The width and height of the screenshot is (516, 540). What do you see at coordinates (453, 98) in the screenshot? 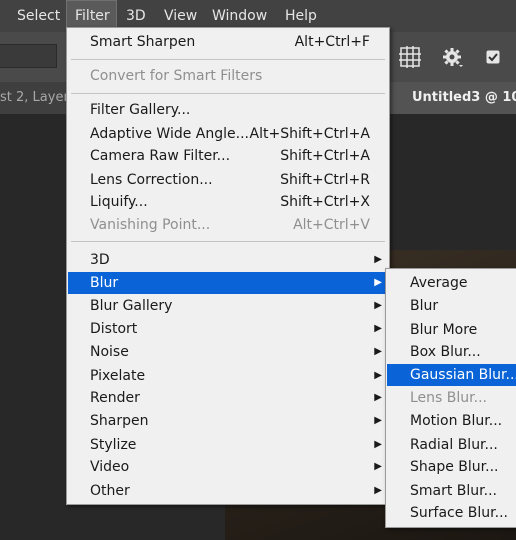
I see `tab-active-document: Untitled3 @ 100` at bounding box center [453, 98].